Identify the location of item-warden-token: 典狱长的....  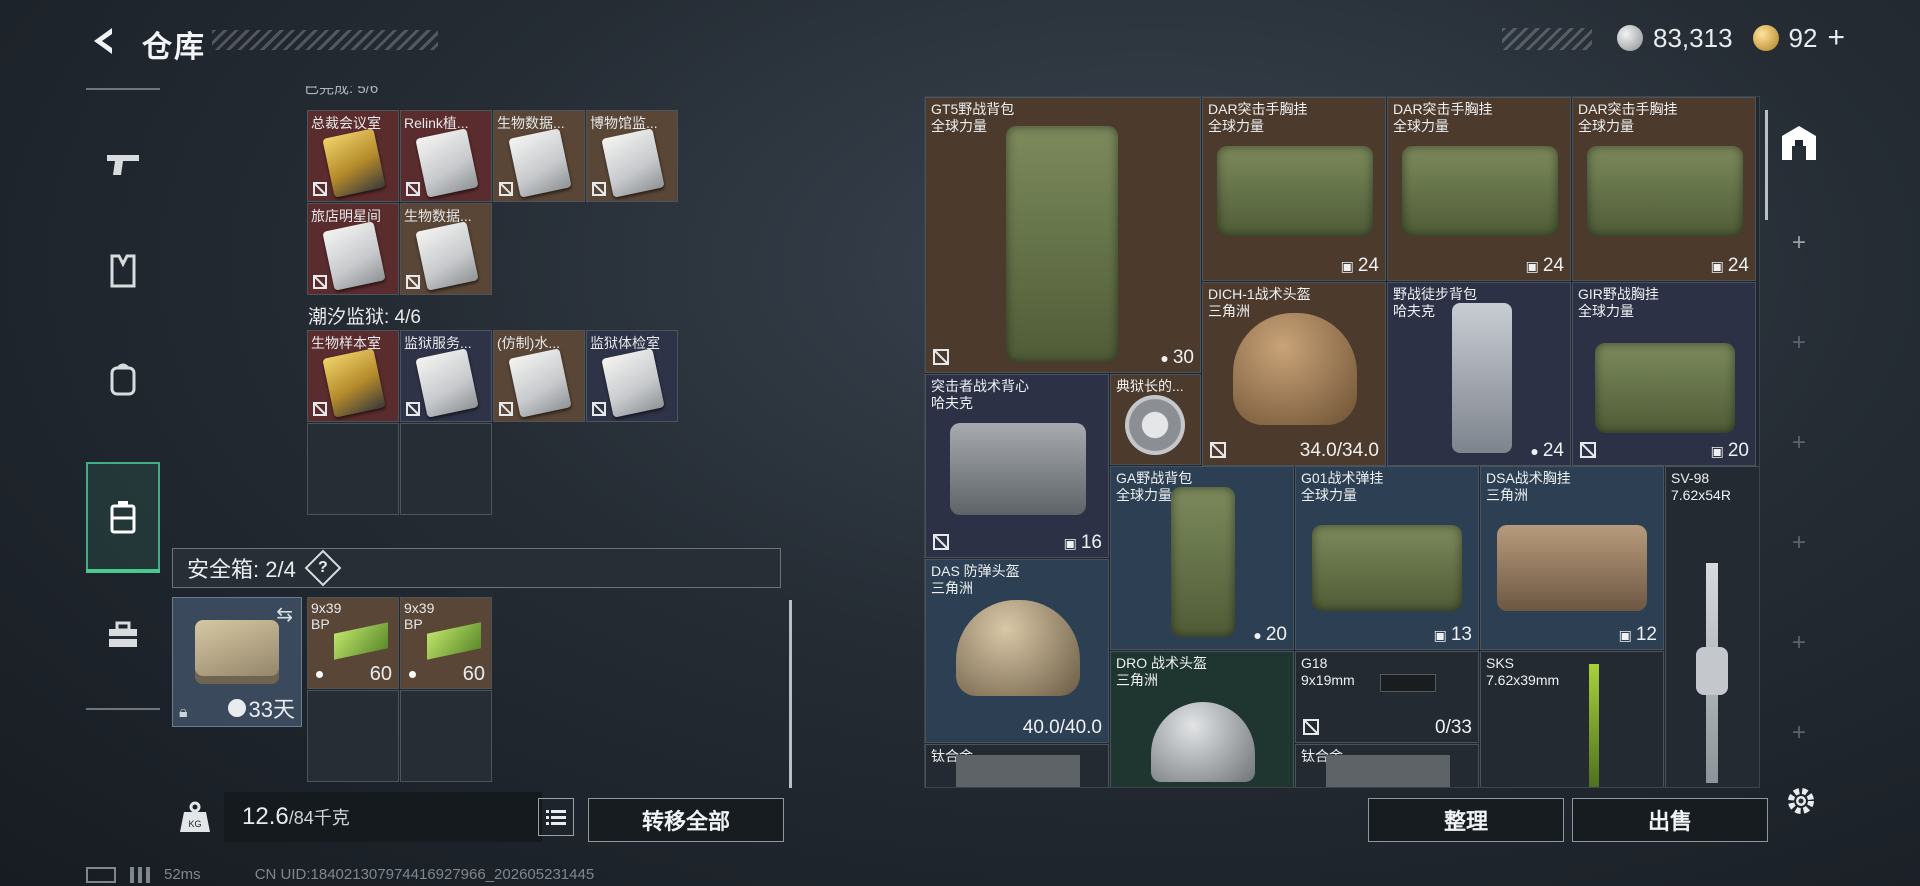
(1155, 419).